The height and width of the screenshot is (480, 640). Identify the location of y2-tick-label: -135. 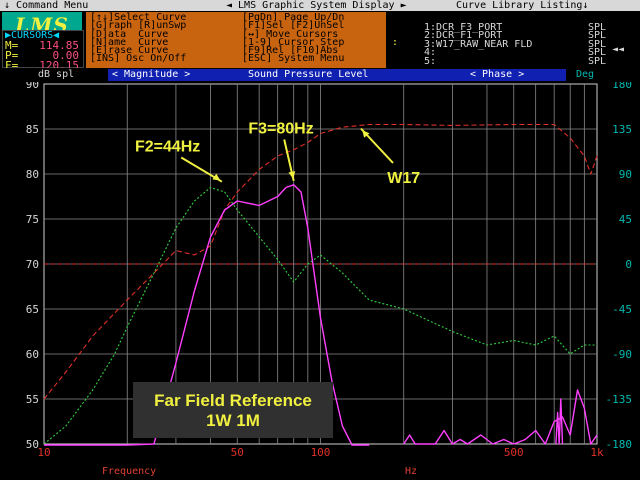
(619, 399).